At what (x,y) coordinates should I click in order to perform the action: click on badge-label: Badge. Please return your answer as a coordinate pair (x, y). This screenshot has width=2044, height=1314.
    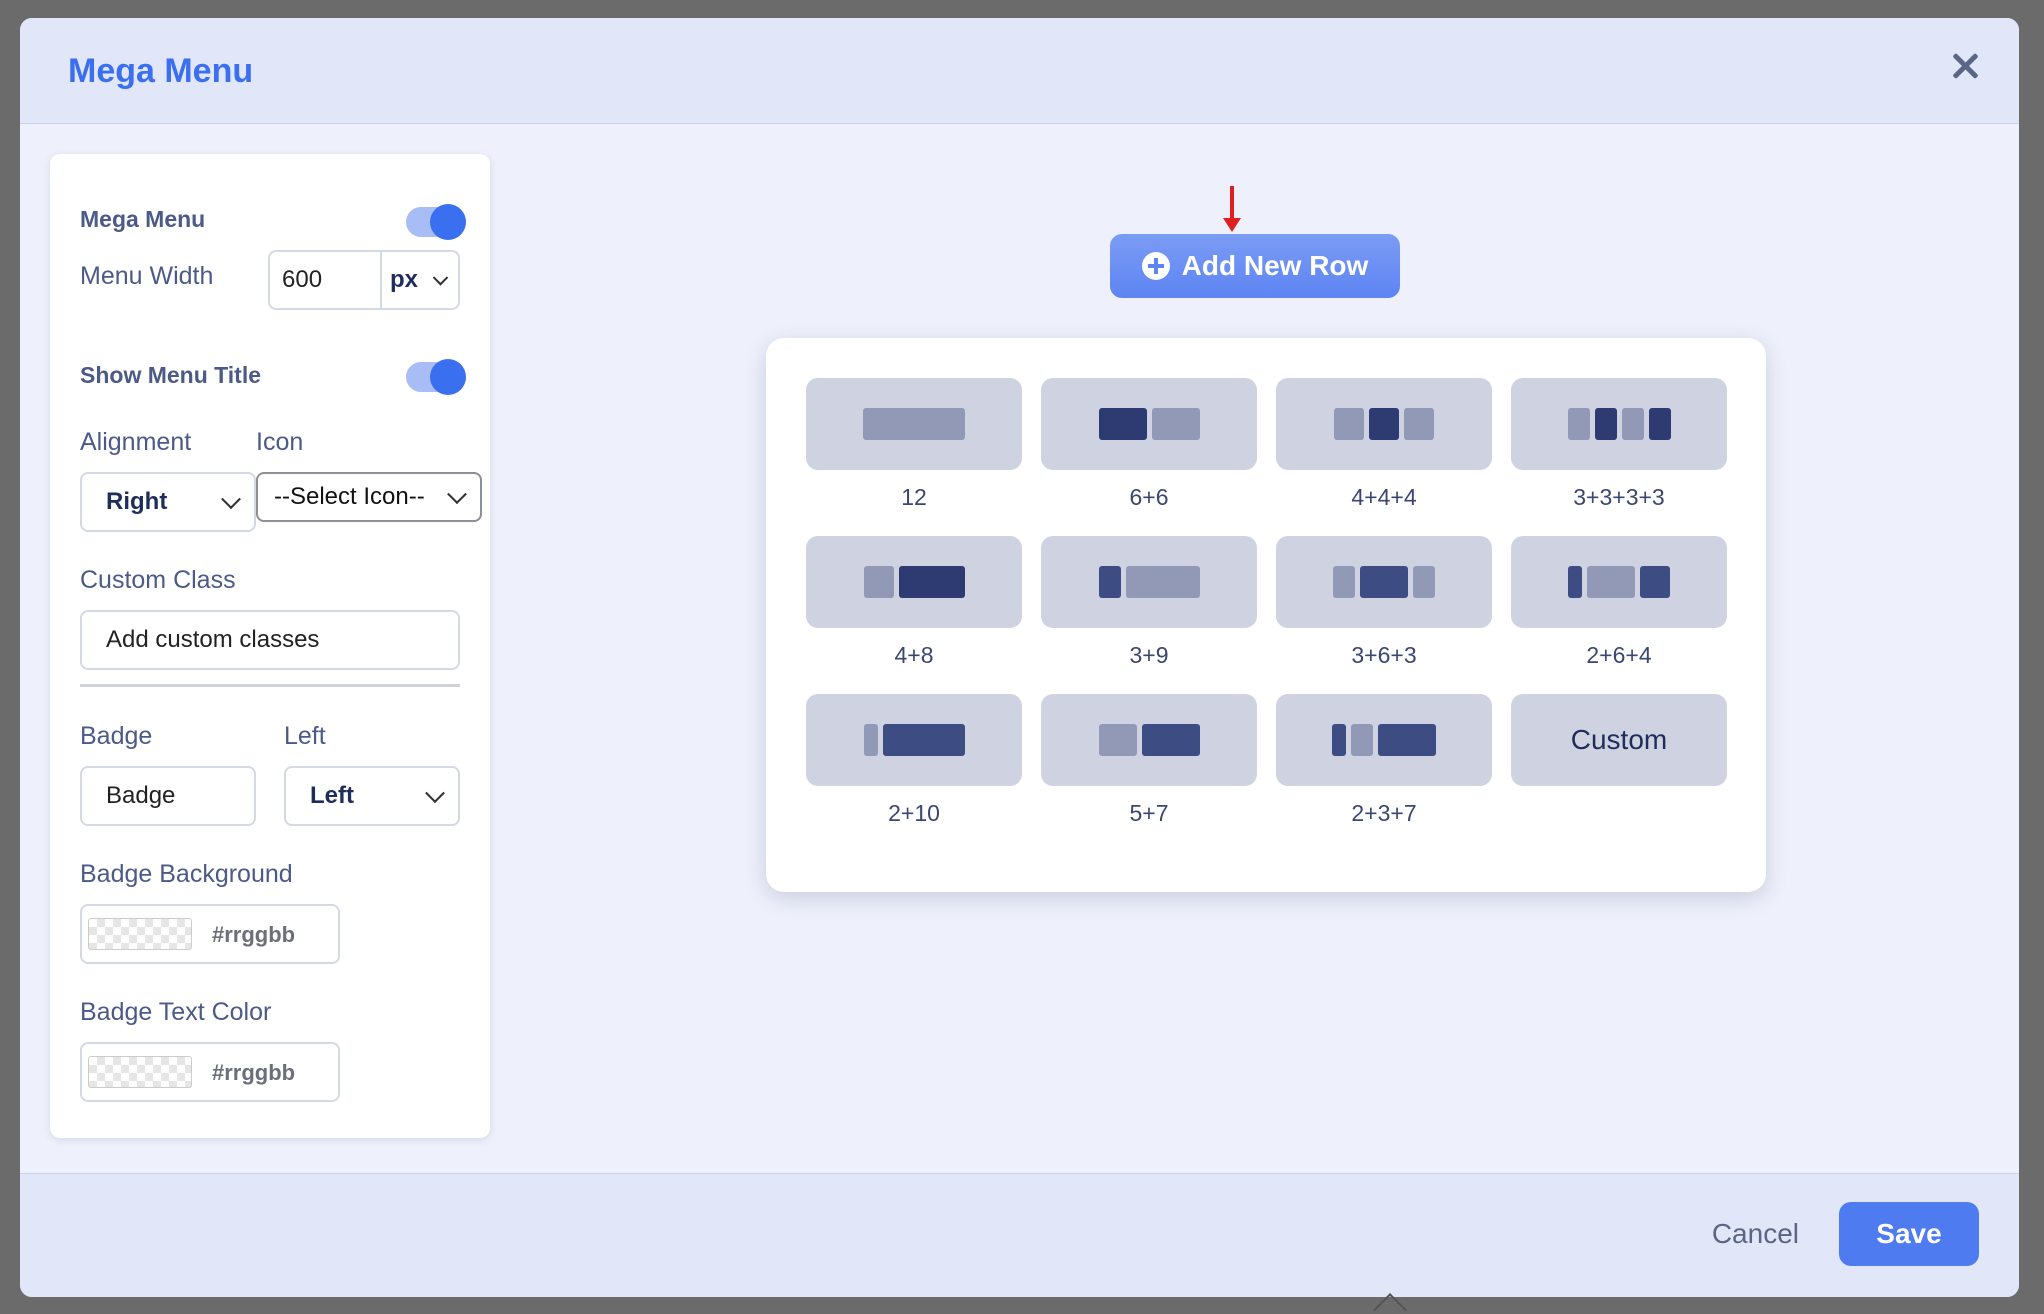
    Looking at the image, I should click on (116, 736).